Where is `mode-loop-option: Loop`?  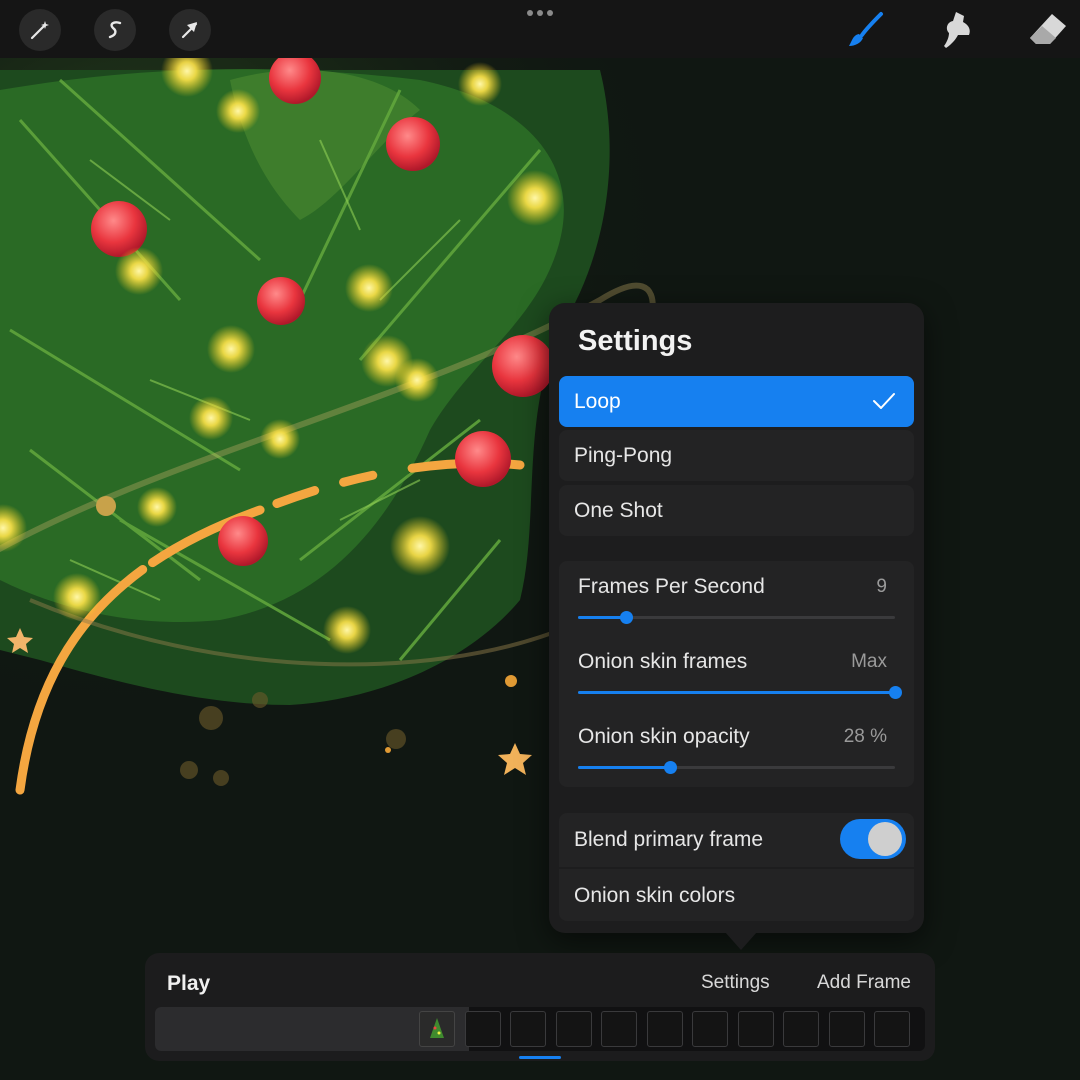
mode-loop-option: Loop is located at coordinates (736, 401).